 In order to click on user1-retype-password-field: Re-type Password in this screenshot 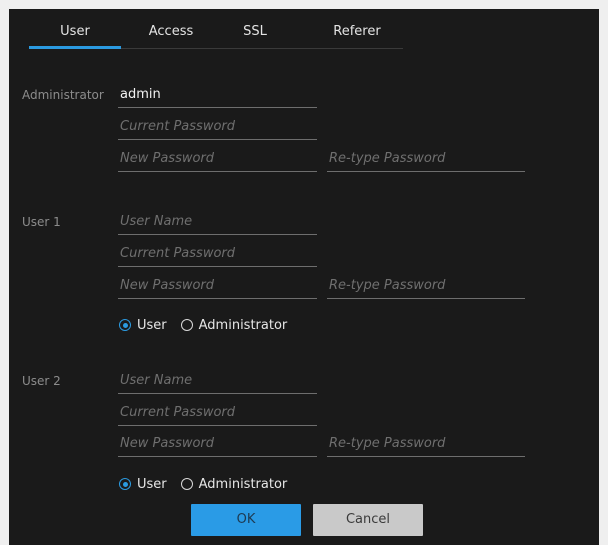, I will do `click(426, 284)`.